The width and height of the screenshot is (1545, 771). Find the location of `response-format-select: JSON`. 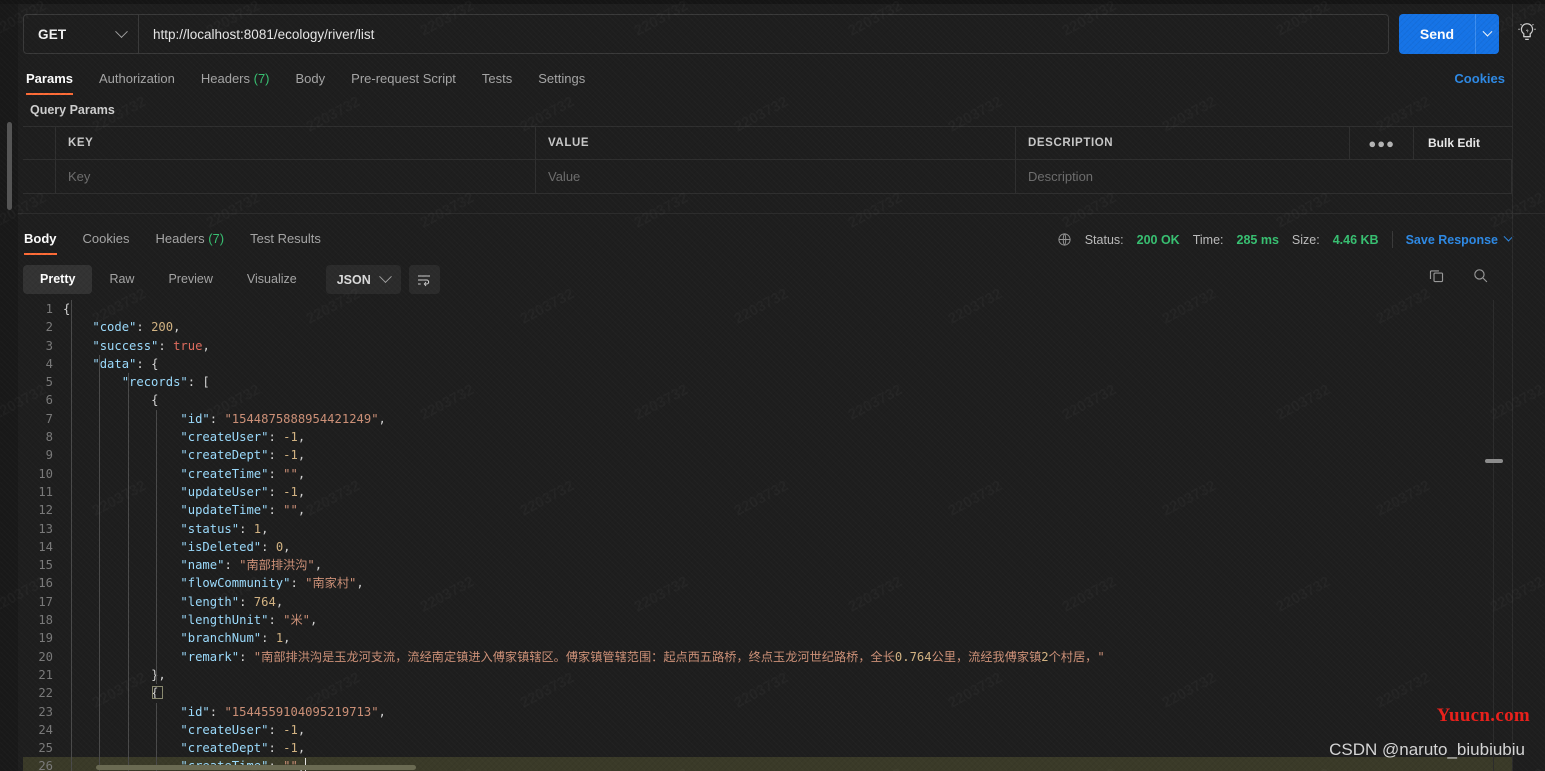

response-format-select: JSON is located at coordinates (363, 279).